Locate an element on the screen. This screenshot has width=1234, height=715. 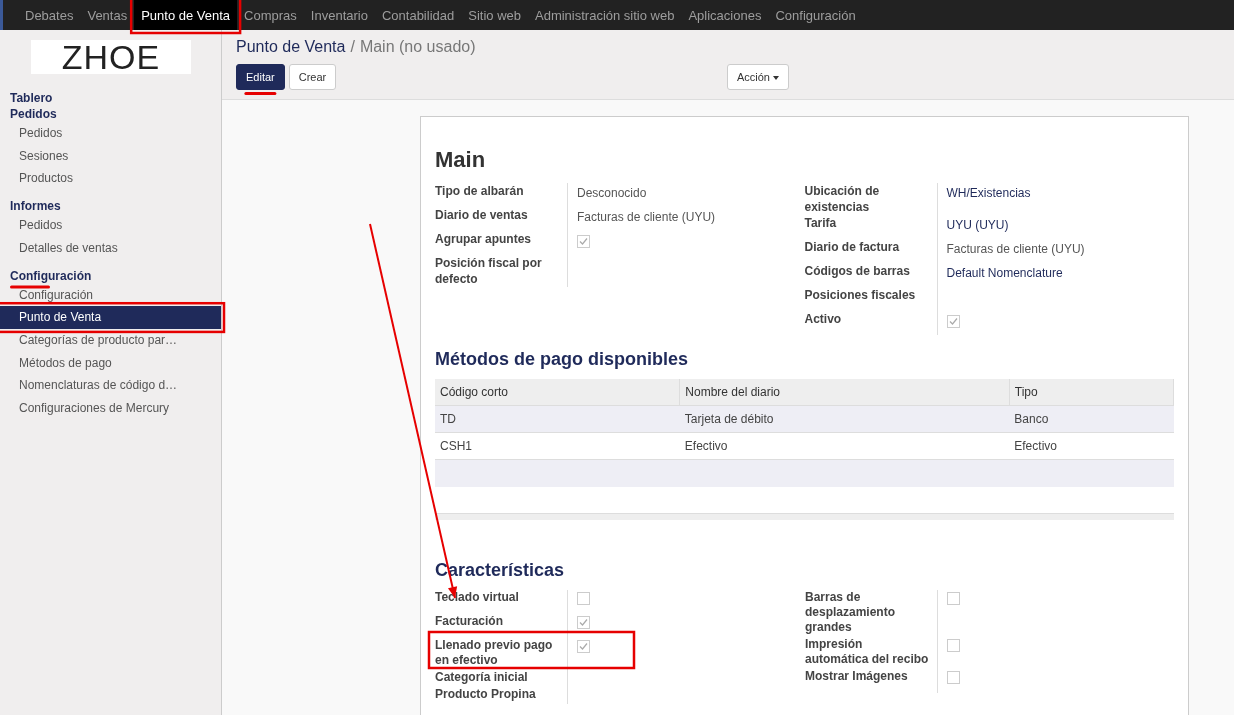
field-label: Llenado previo pago en efectivo is located at coordinates (494, 652).